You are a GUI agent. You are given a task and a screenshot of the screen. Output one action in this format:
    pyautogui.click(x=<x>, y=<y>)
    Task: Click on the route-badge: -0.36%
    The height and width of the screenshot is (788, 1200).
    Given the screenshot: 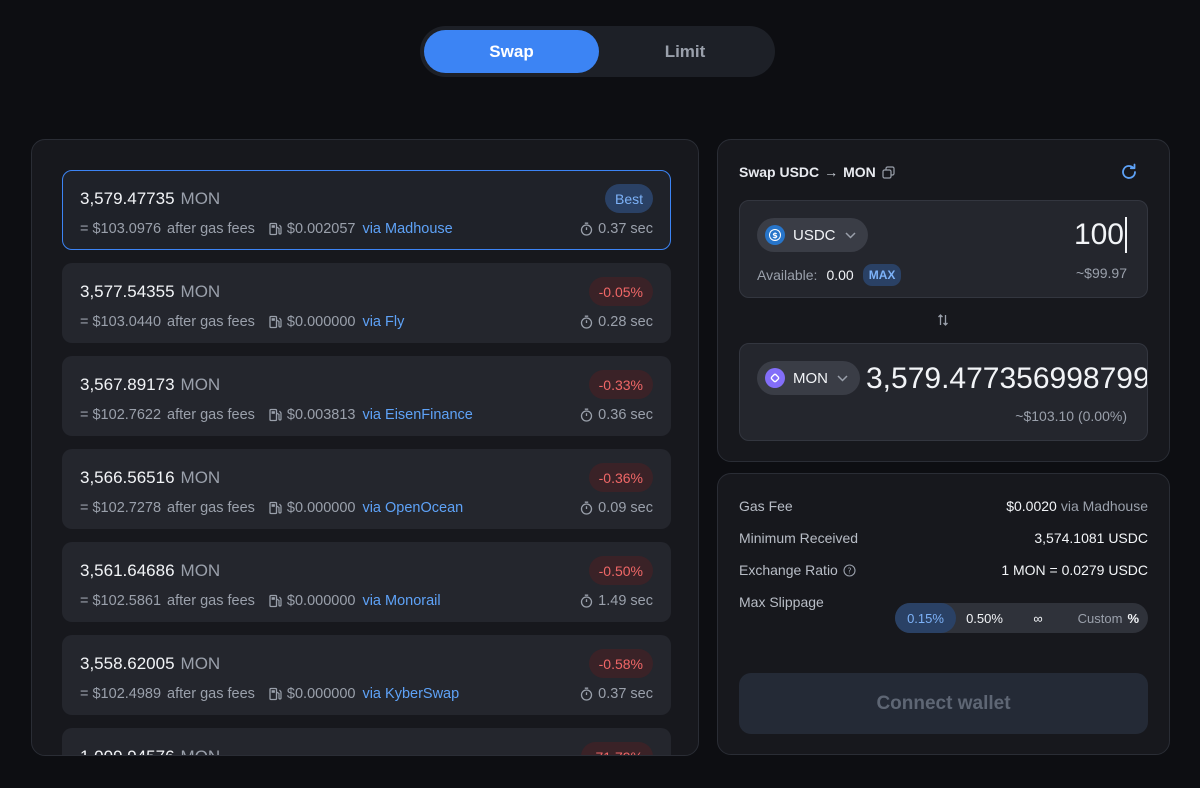 What is the action you would take?
    pyautogui.click(x=620, y=477)
    